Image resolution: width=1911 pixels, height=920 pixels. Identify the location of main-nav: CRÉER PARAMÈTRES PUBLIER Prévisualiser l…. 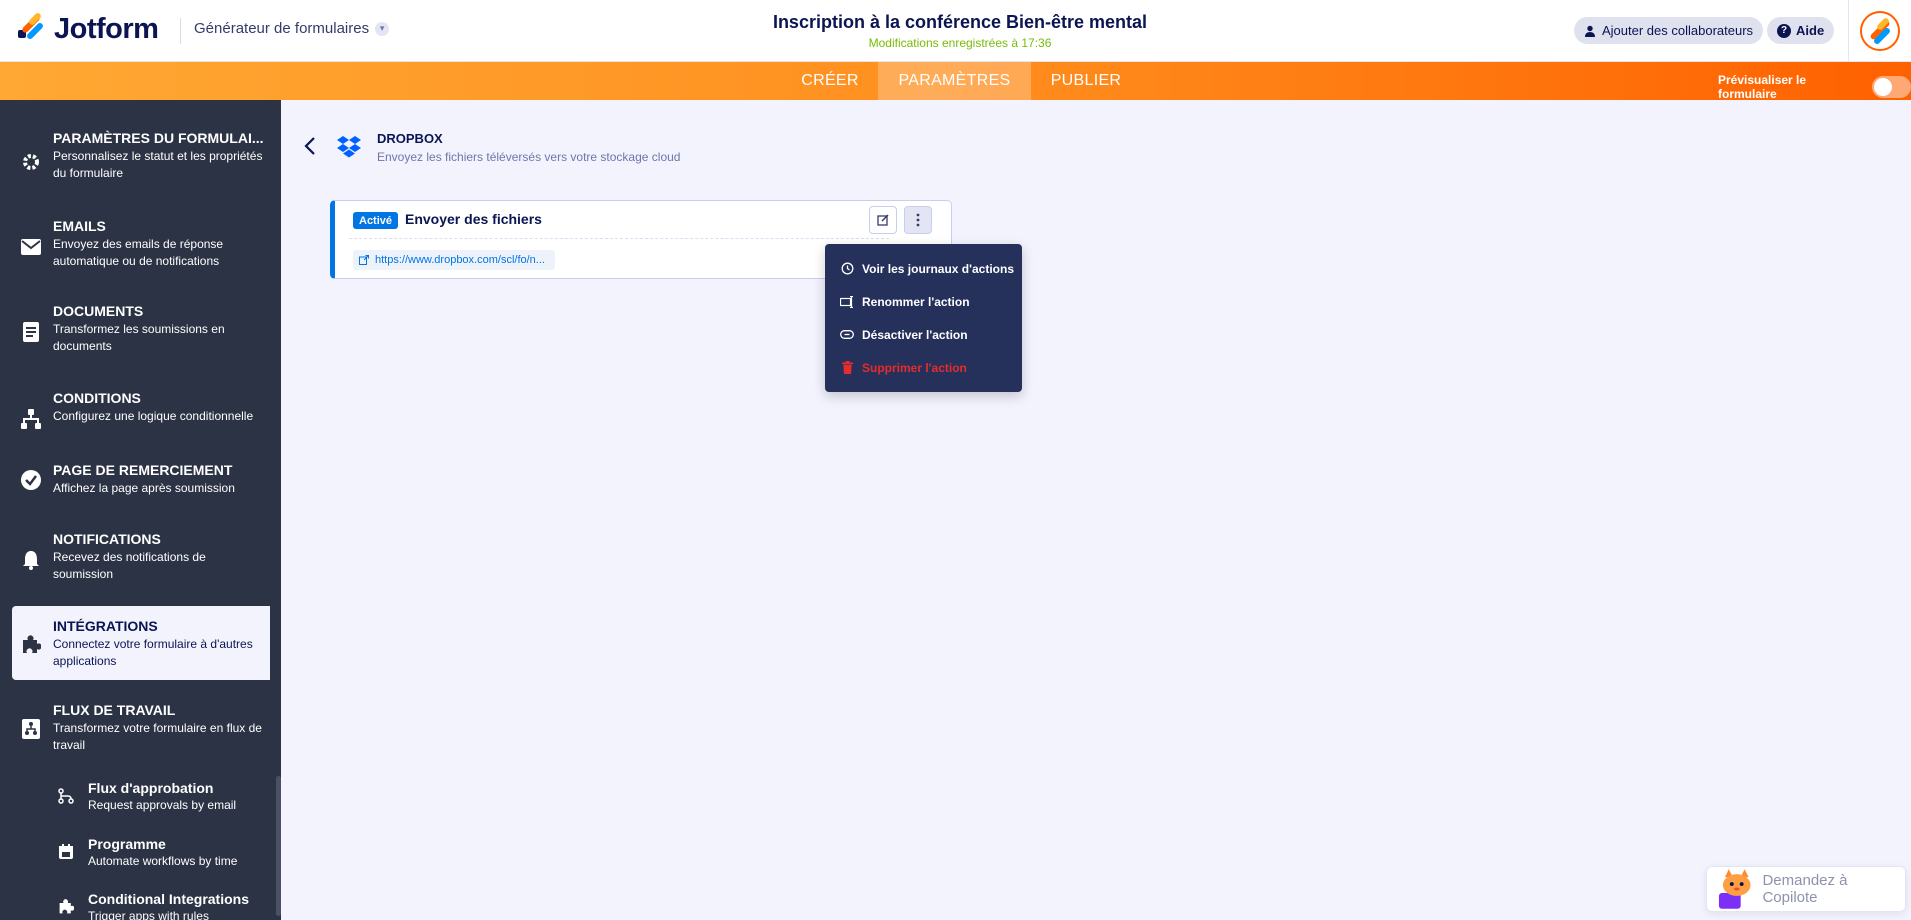
(955, 81).